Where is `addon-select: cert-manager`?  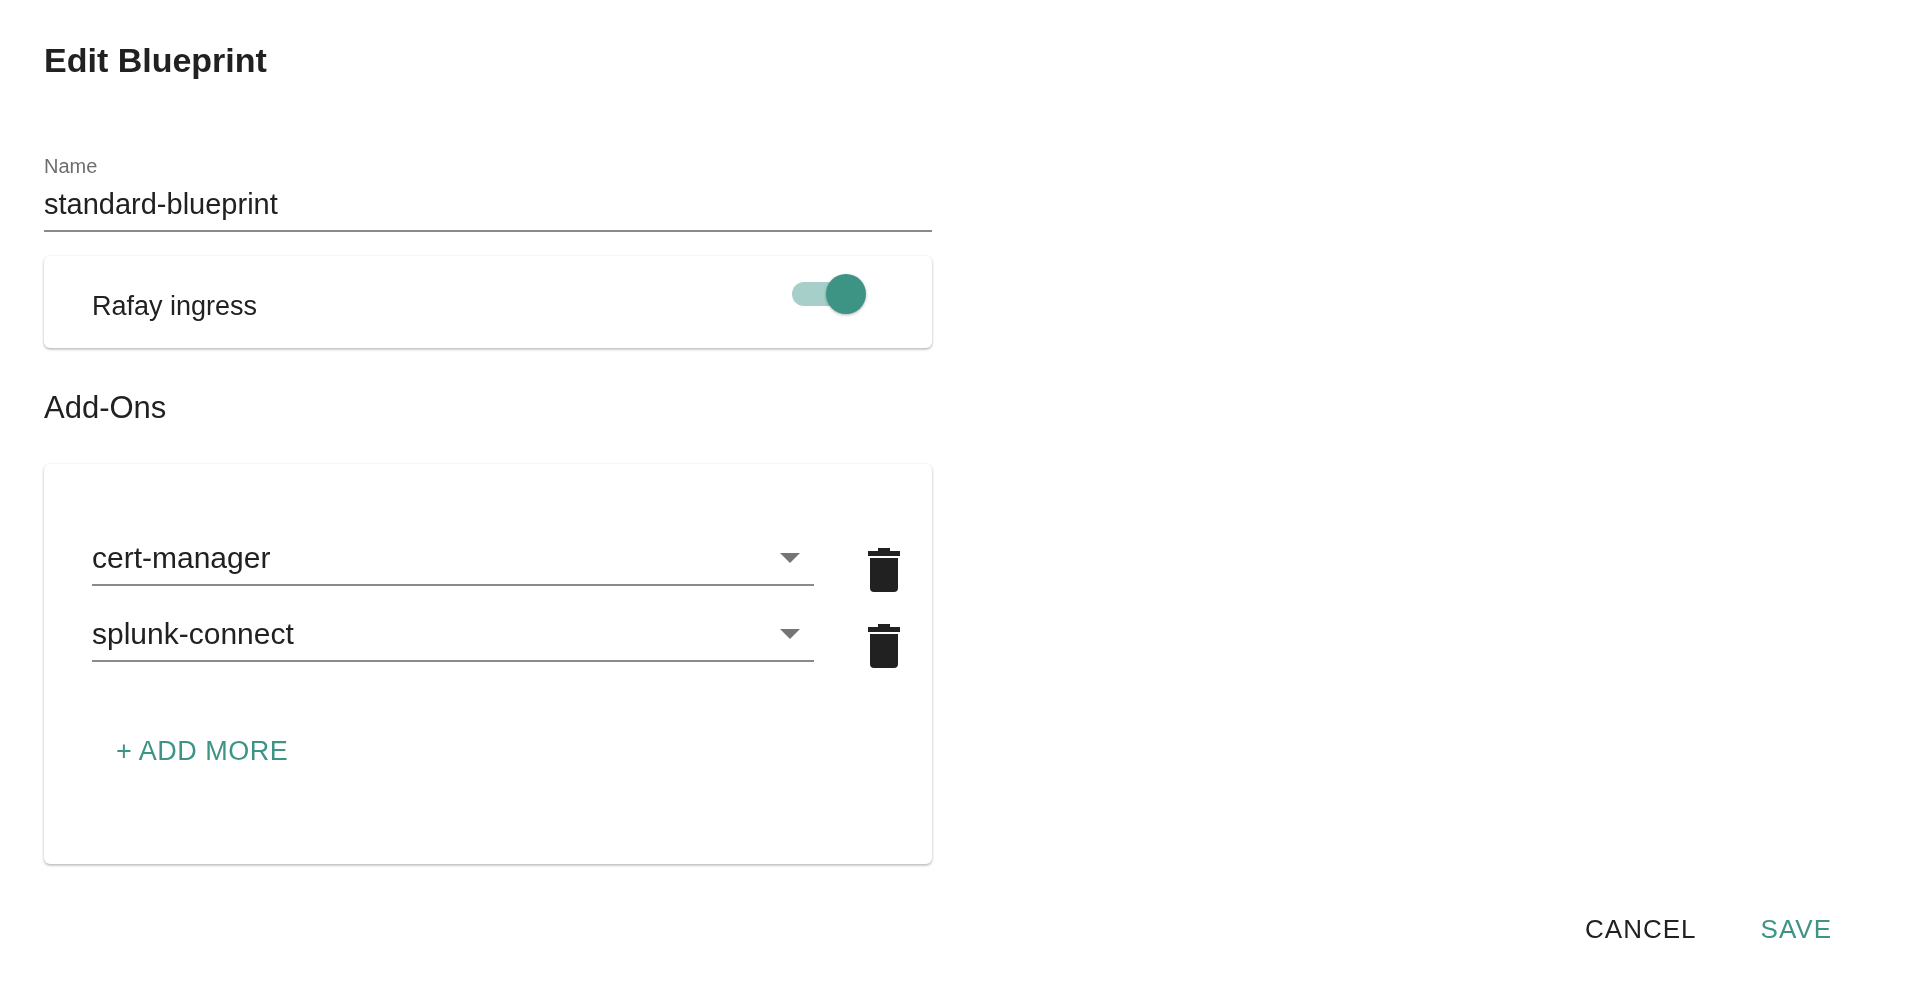
addon-select: cert-manager is located at coordinates (453, 559).